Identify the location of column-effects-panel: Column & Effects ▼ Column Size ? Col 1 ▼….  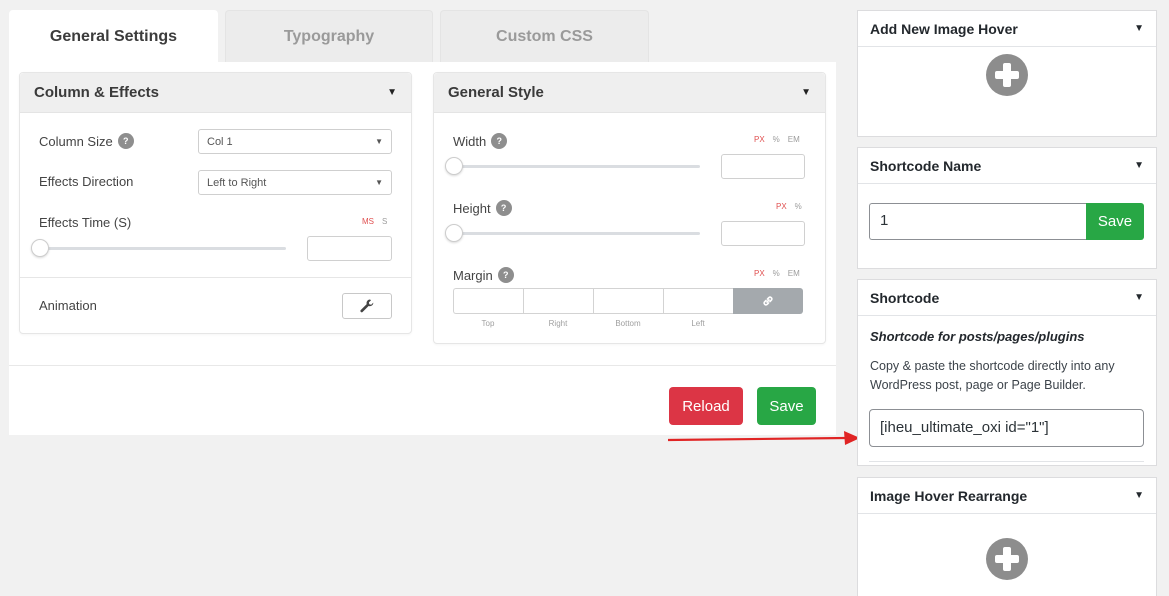
(215, 203).